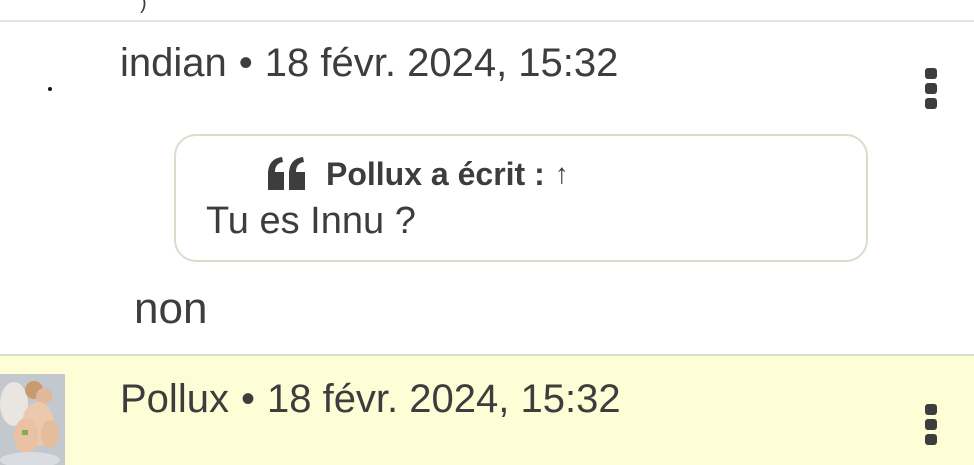 Image resolution: width=974 pixels, height=465 pixels. I want to click on previous-post-remnant: ), so click(487, 10).